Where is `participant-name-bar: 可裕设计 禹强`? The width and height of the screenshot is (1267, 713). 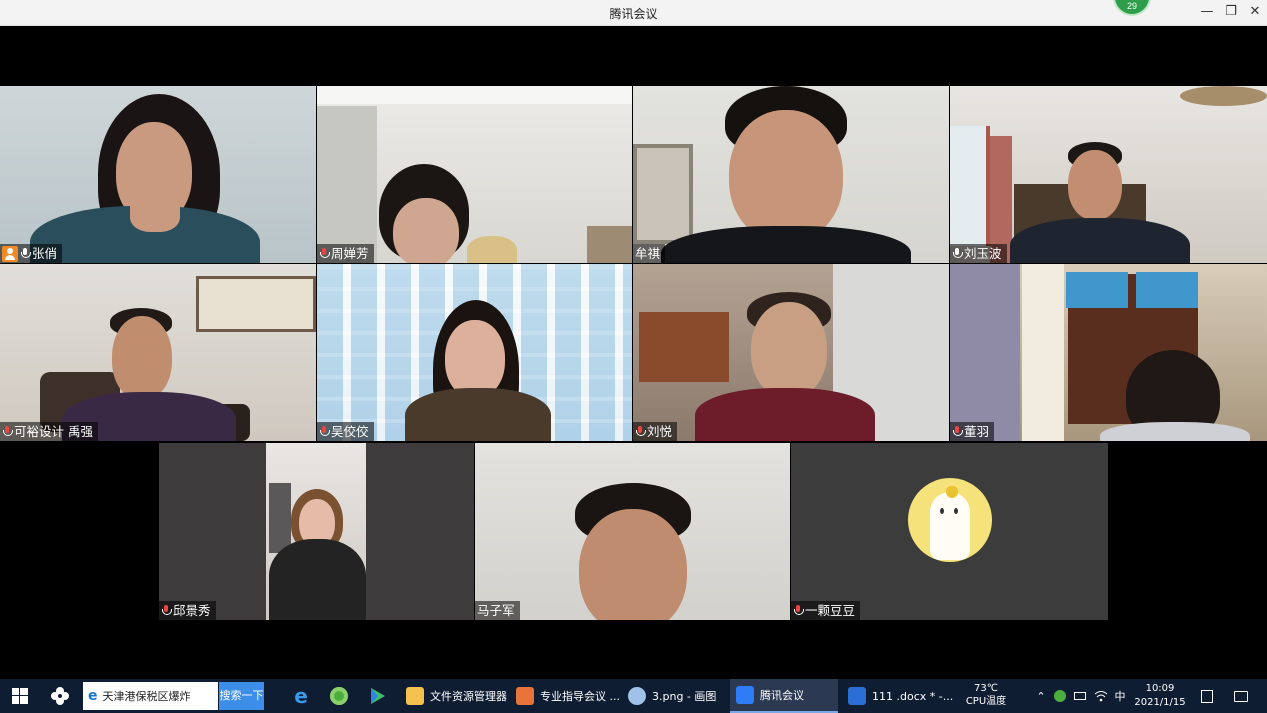
participant-name-bar: 可裕设计 禹强 is located at coordinates (49, 431).